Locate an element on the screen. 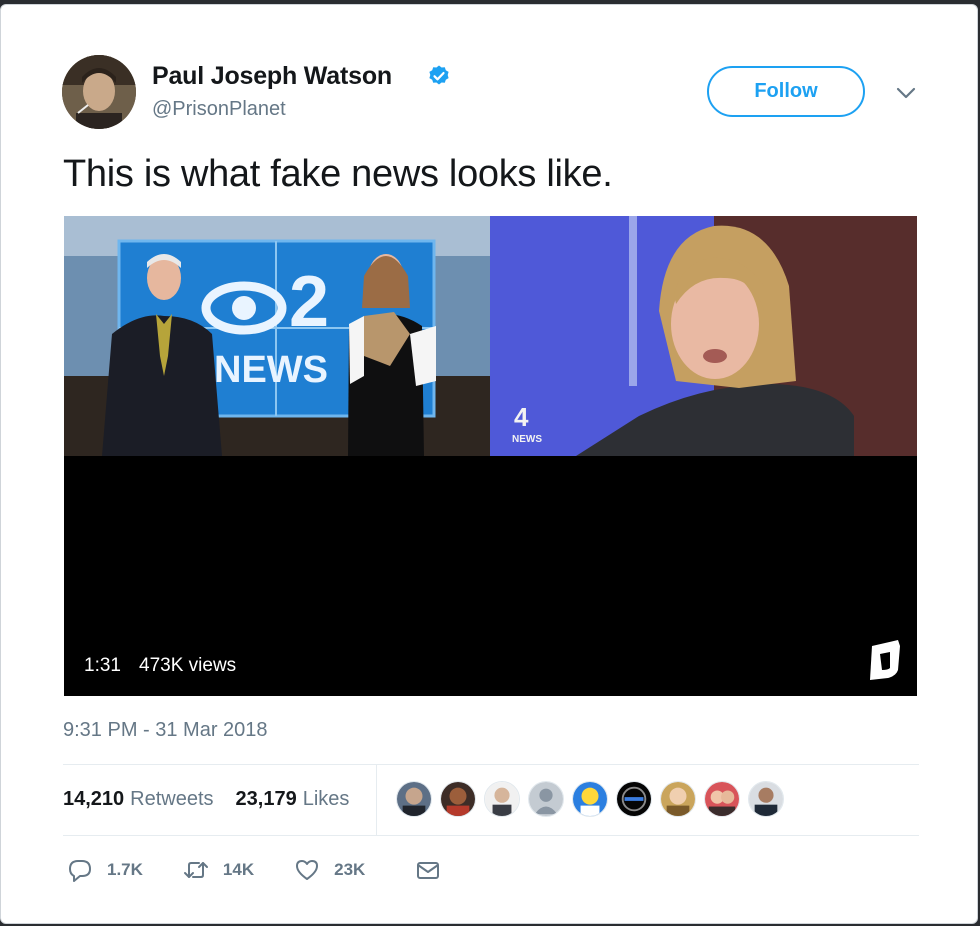  author-avatar is located at coordinates (99, 92).